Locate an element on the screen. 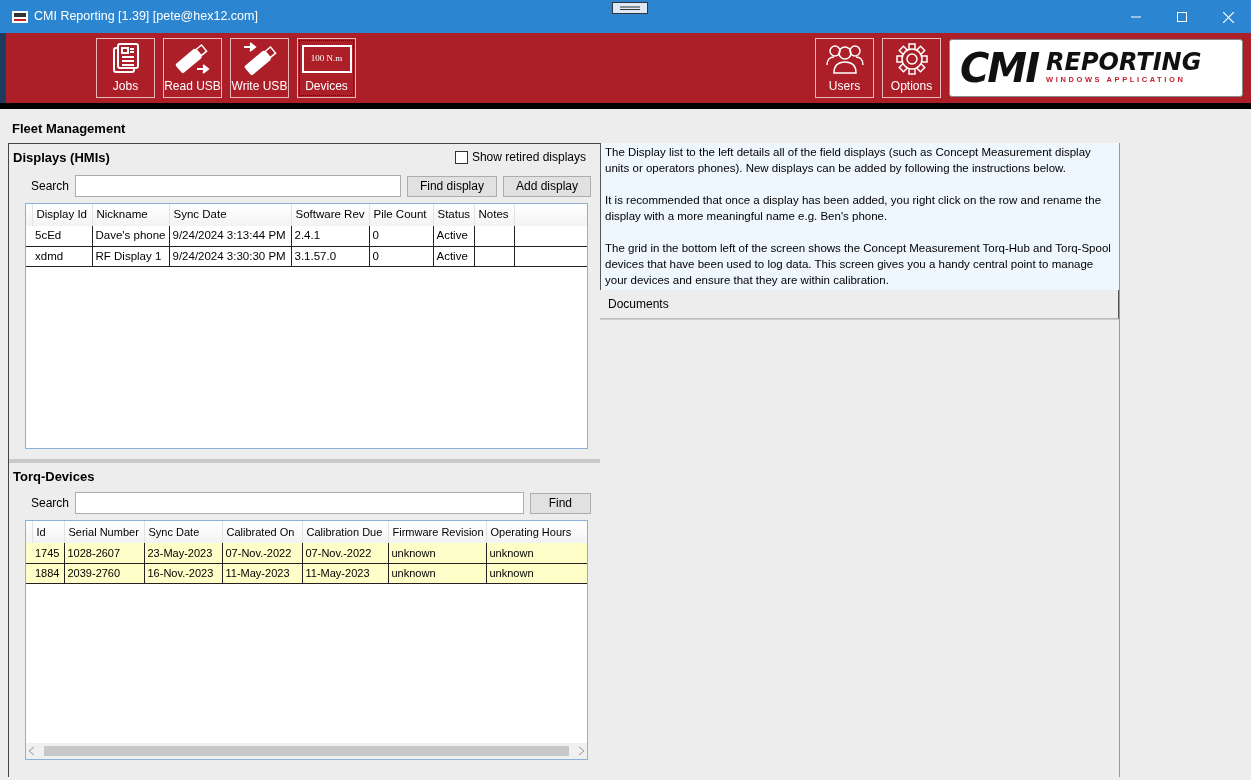  table-cell: 9/24/2024 3:30:30 PM is located at coordinates (230, 256).